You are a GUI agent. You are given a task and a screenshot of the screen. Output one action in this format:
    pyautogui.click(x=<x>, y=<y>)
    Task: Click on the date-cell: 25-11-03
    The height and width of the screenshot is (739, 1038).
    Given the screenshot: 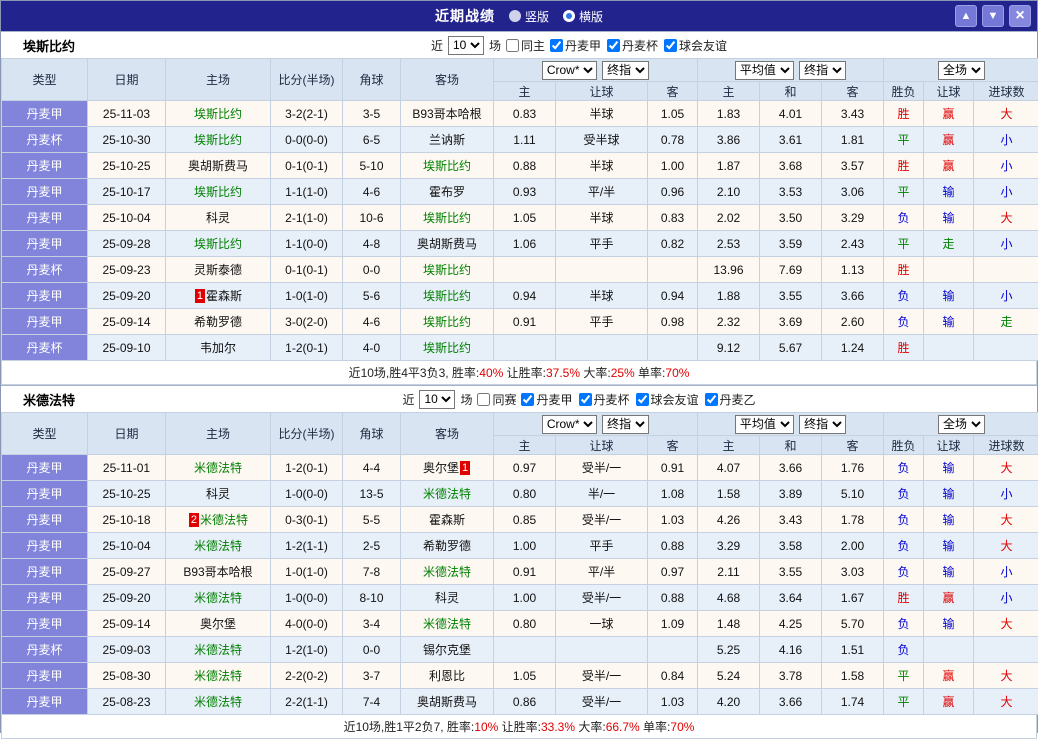 What is the action you would take?
    pyautogui.click(x=127, y=114)
    